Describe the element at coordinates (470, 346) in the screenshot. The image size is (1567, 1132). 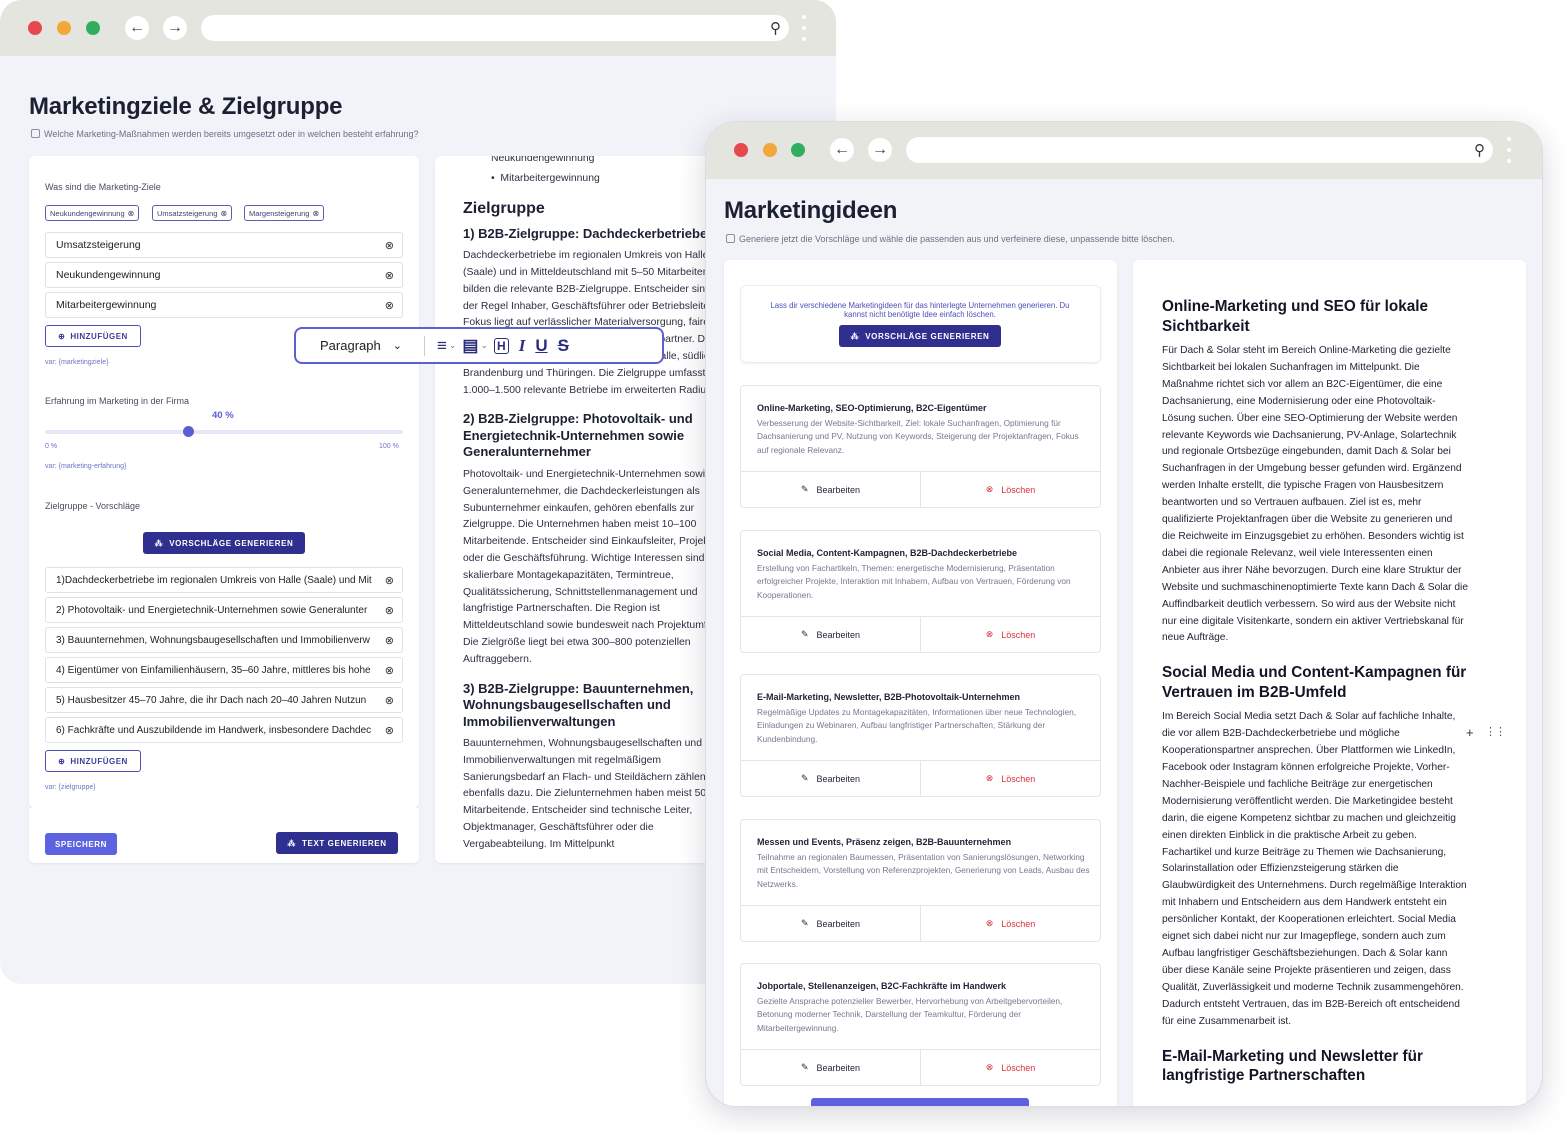
I see `ordered-list-icon: ▤` at that location.